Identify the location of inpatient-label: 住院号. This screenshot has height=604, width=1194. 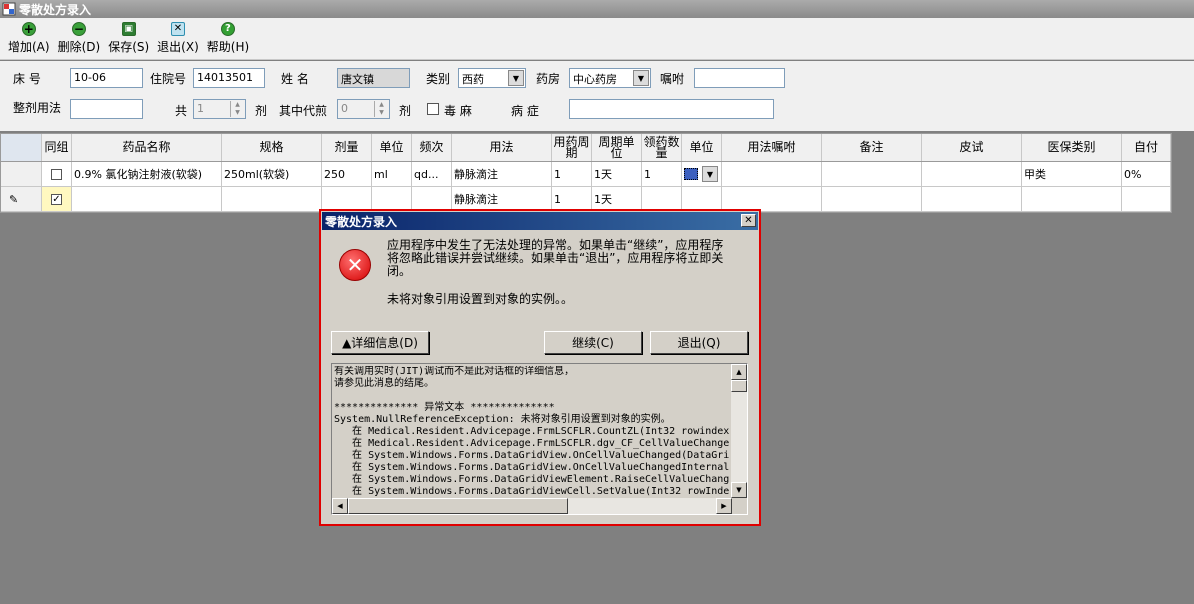
(168, 79).